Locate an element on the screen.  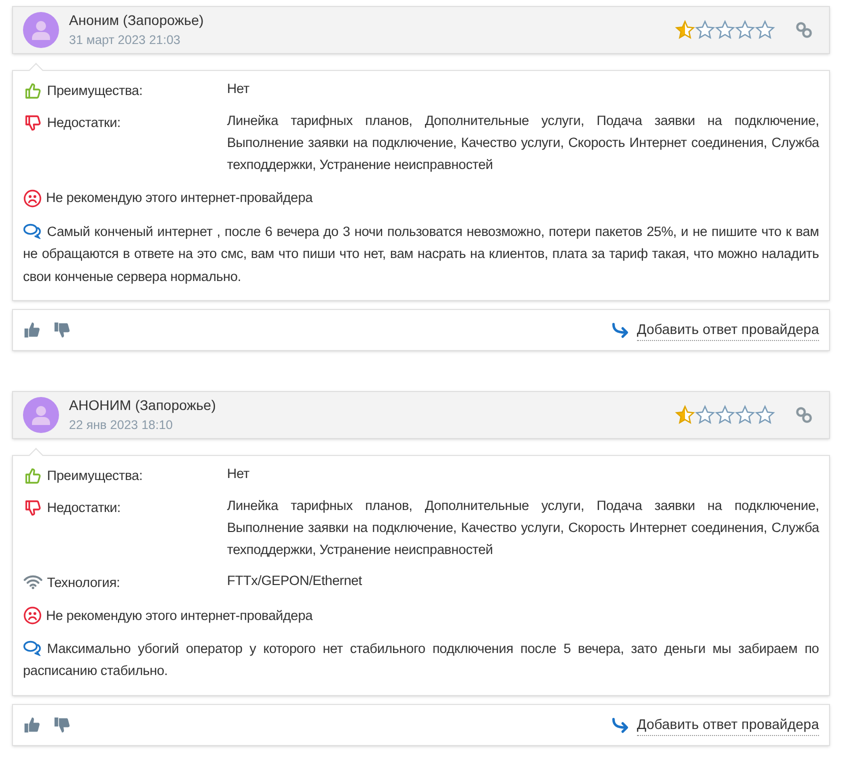
field-value: FTTx/GEPON/Ethernet is located at coordinates (294, 581).